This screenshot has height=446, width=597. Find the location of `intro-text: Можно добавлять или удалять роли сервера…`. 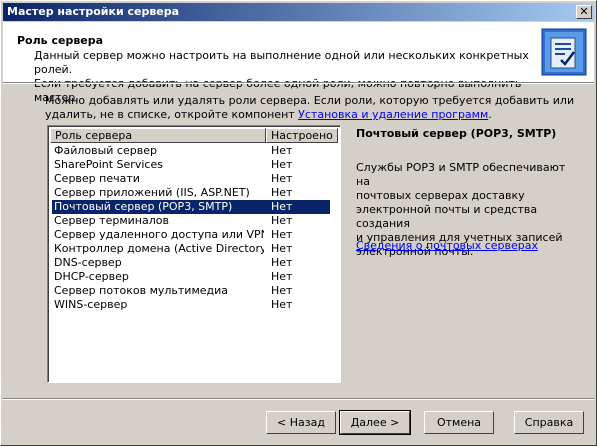

intro-text: Можно добавлять или удалять роли сервера… is located at coordinates (310, 108).